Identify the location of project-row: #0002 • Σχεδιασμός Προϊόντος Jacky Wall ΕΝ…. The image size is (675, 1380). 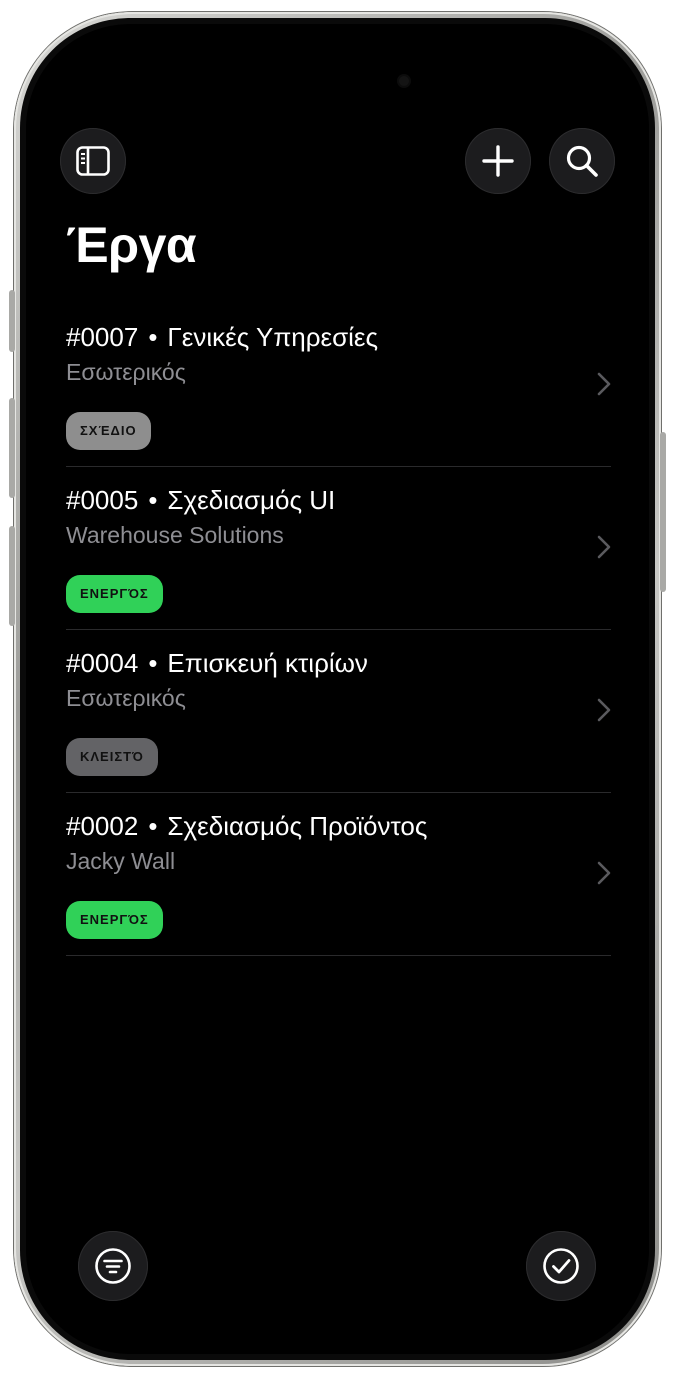
(338, 874).